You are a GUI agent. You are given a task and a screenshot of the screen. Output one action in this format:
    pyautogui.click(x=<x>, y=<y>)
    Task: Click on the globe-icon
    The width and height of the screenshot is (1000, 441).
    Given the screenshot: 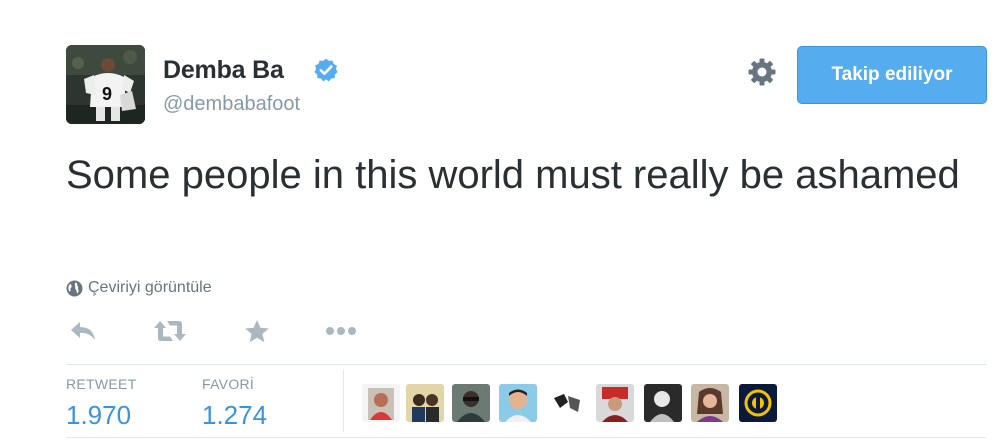 What is the action you would take?
    pyautogui.click(x=74, y=288)
    